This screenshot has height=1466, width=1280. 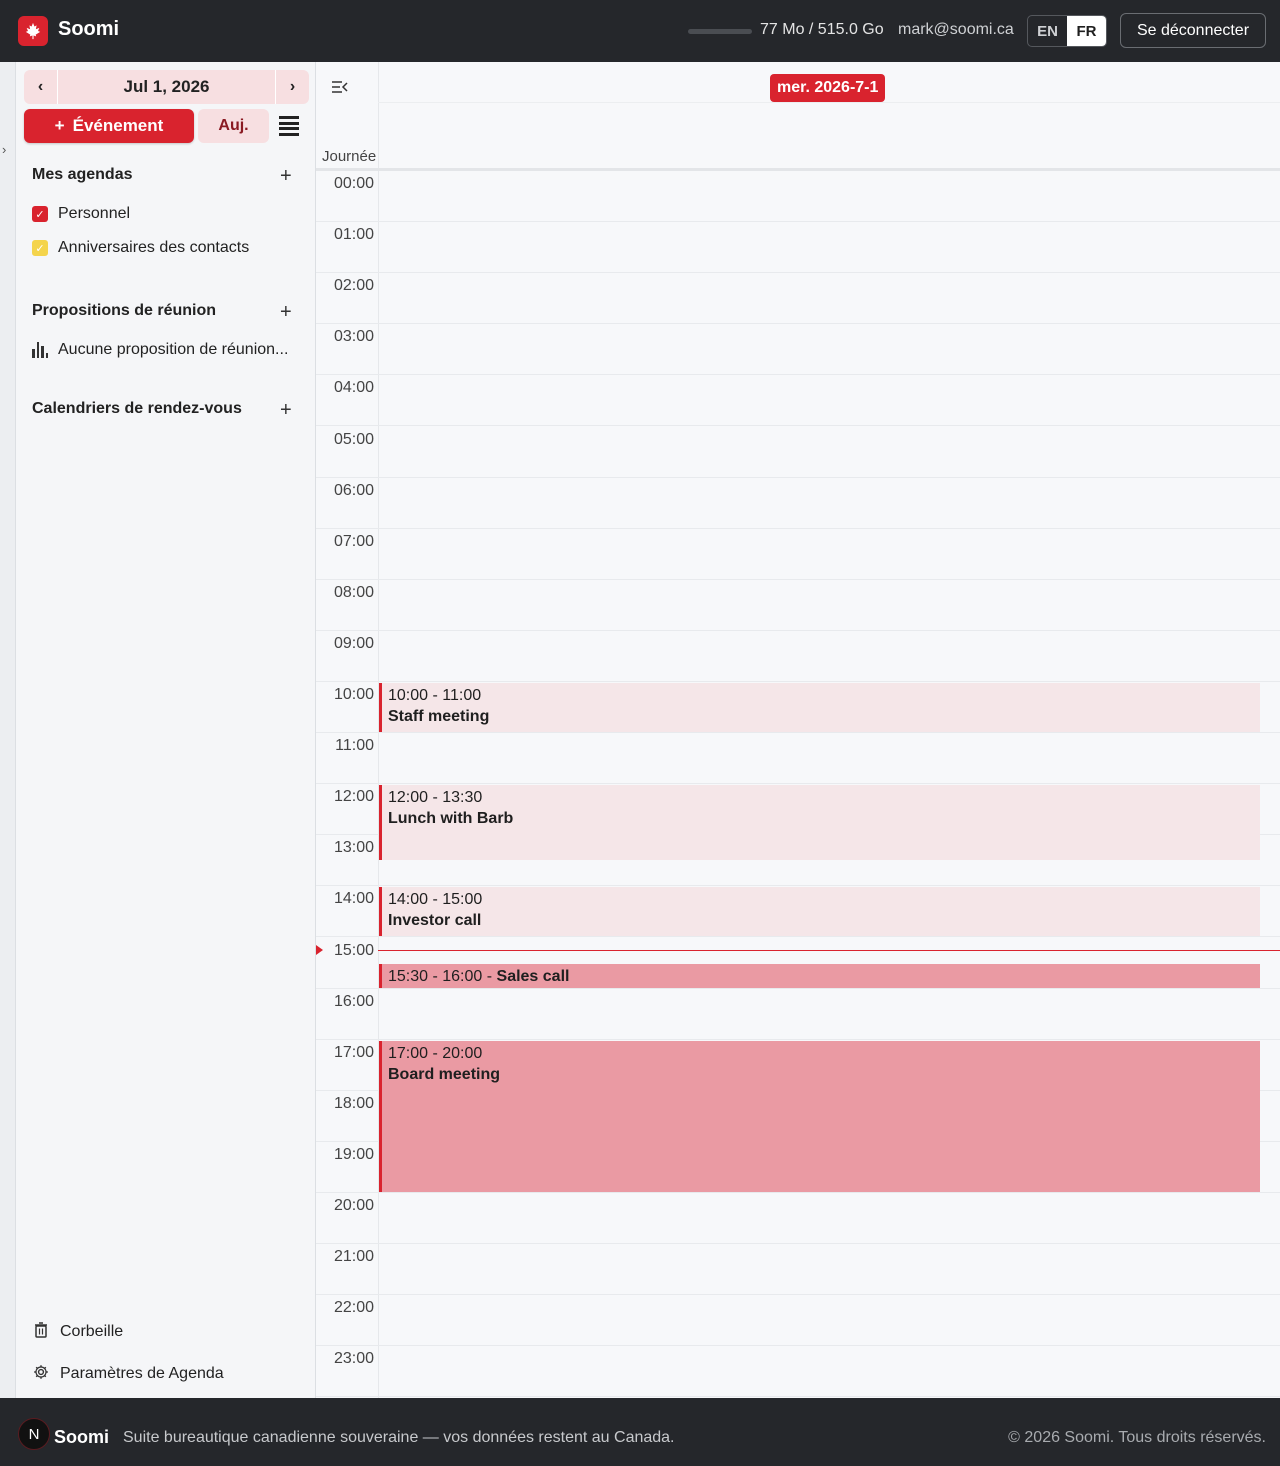 I want to click on calendar-settings-link: Paramètres de Agenda, so click(x=128, y=1374).